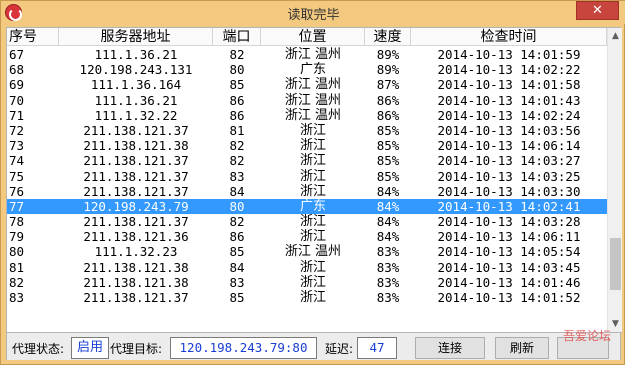 The height and width of the screenshot is (365, 625). Describe the element at coordinates (450, 348) in the screenshot. I see `connect-button: 连接` at that location.